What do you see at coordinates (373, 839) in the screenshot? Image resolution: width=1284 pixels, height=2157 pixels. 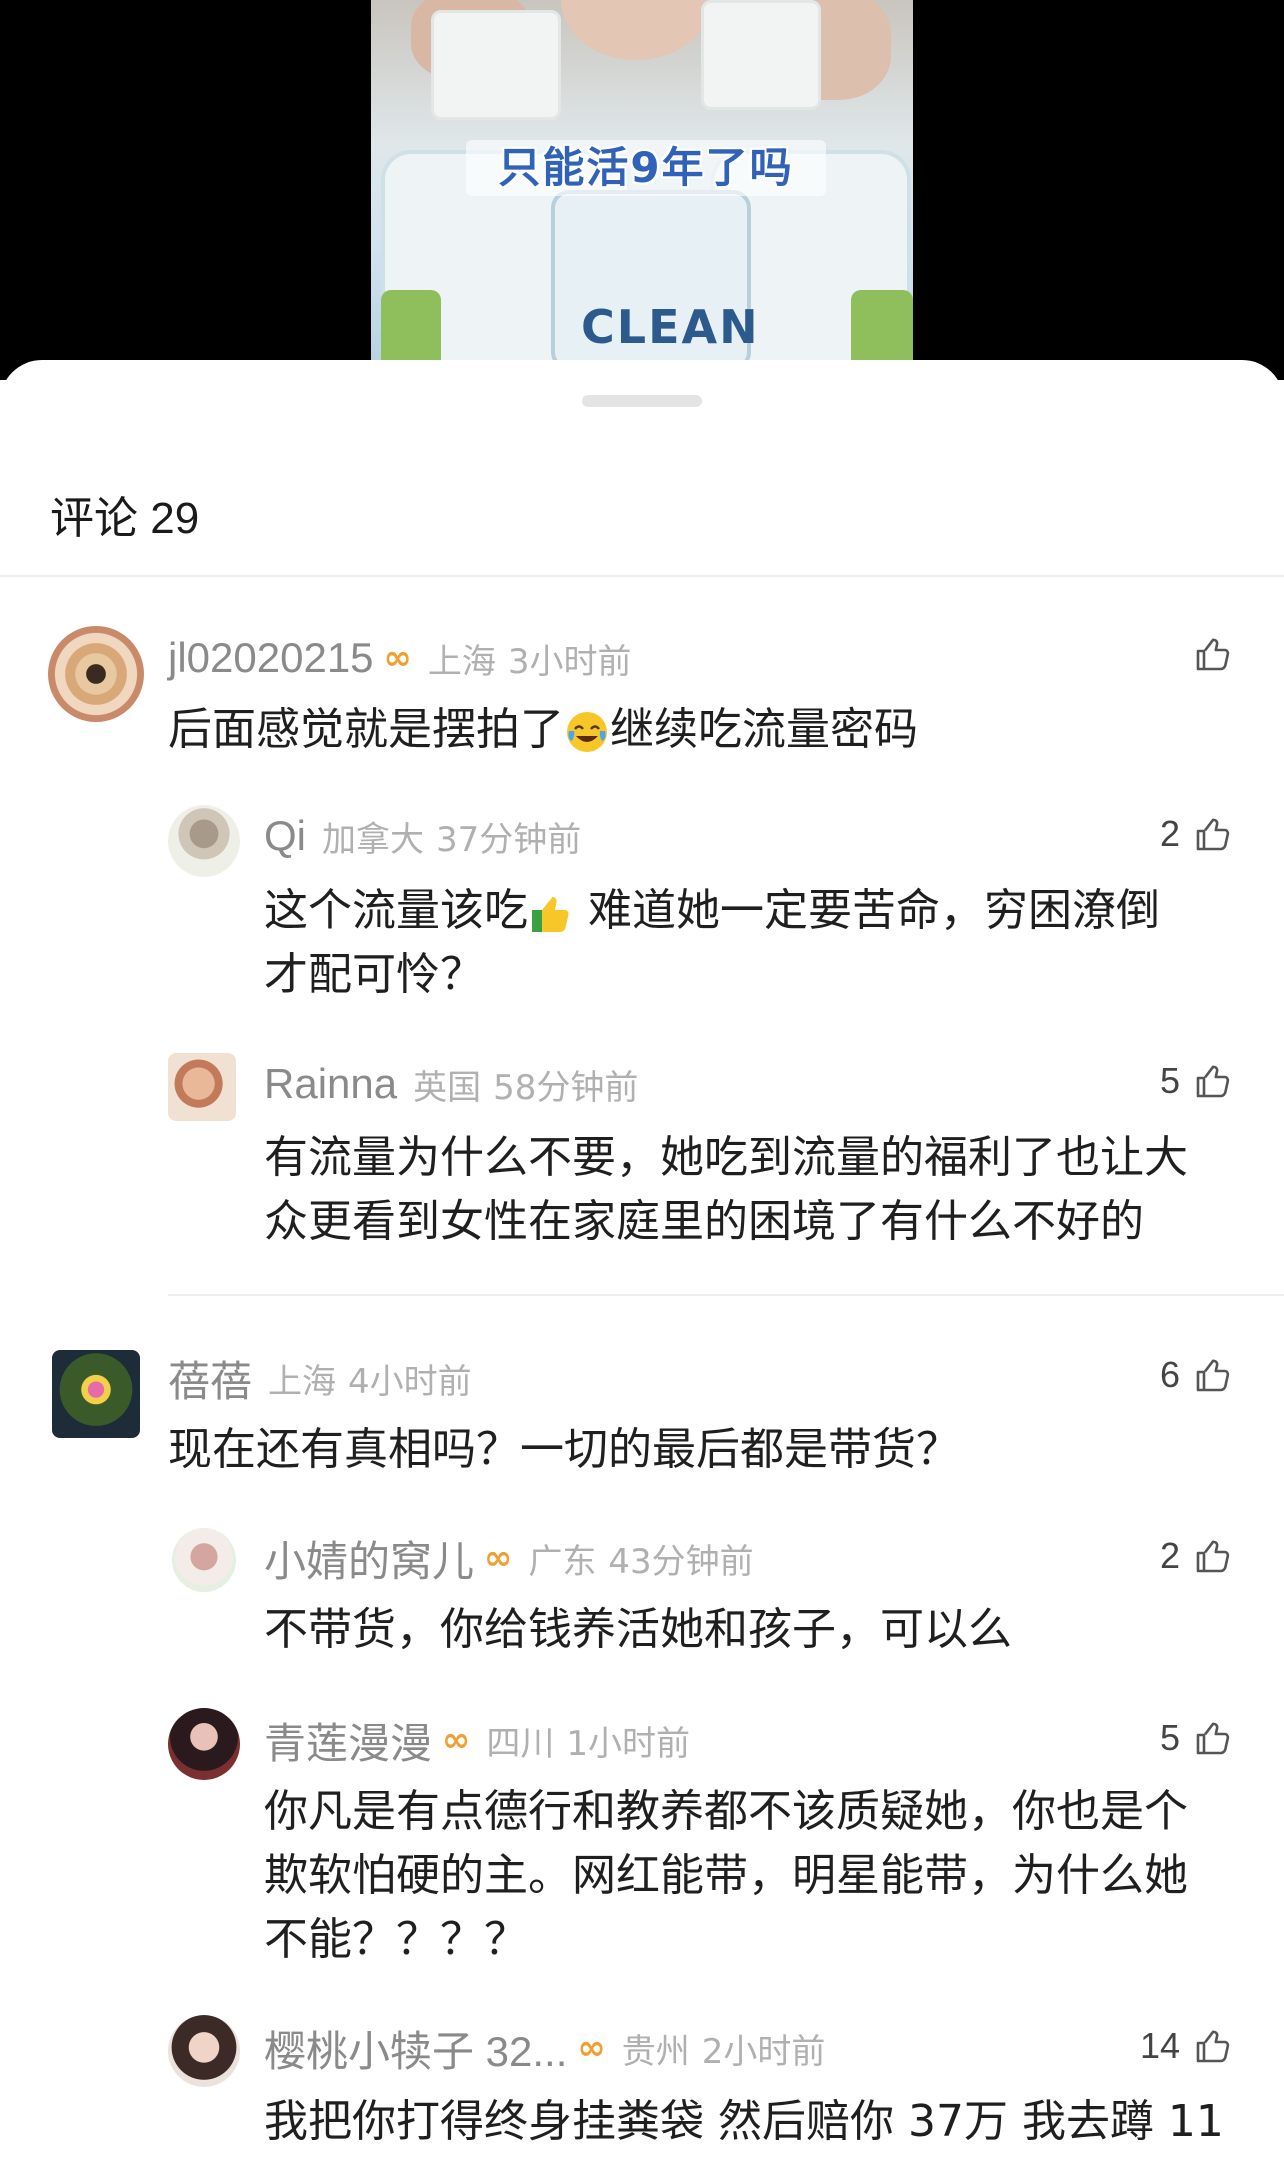 I see `reply-location: 加拿大` at bounding box center [373, 839].